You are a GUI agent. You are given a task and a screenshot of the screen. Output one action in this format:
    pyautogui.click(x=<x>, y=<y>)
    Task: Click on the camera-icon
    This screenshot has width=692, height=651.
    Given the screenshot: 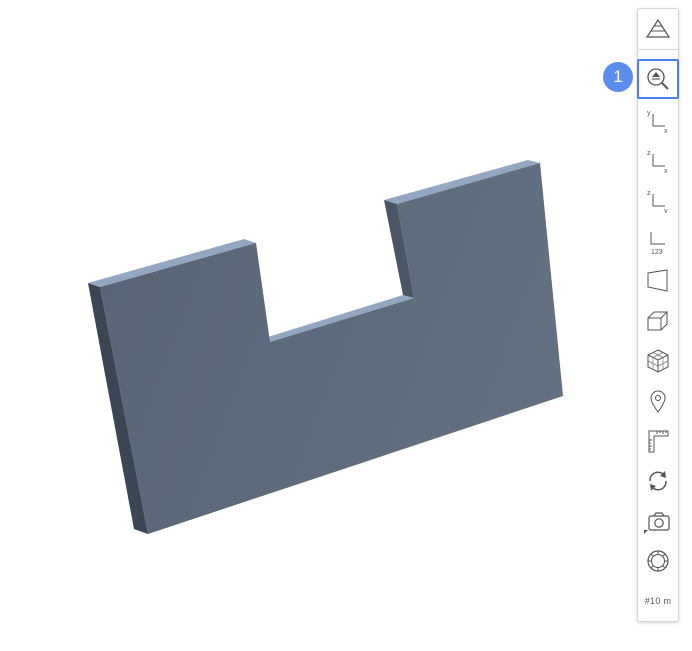 What is the action you would take?
    pyautogui.click(x=657, y=523)
    